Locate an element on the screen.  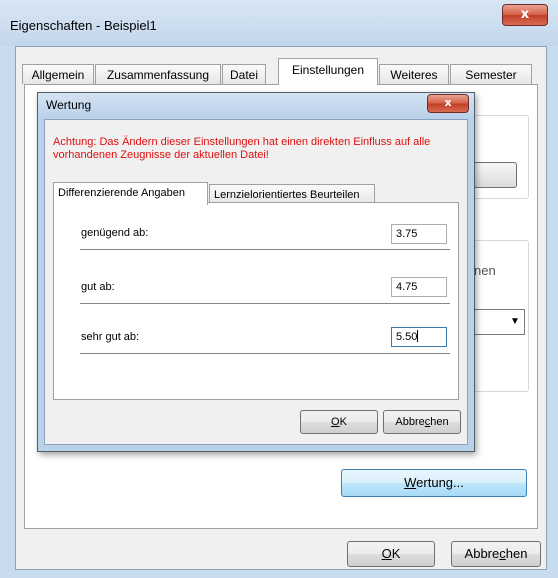
tab-weiteres: Weiteres is located at coordinates (414, 74).